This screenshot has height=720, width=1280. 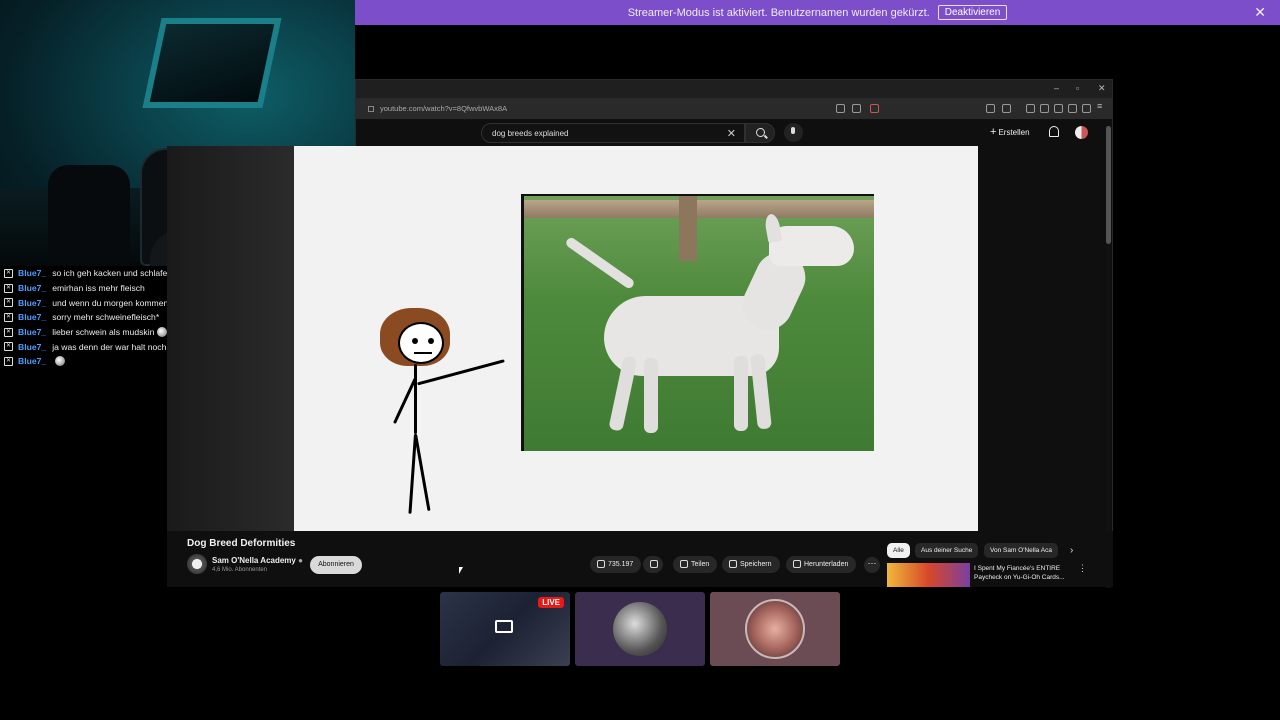 I want to click on clear-search-icon: ✕, so click(x=731, y=133).